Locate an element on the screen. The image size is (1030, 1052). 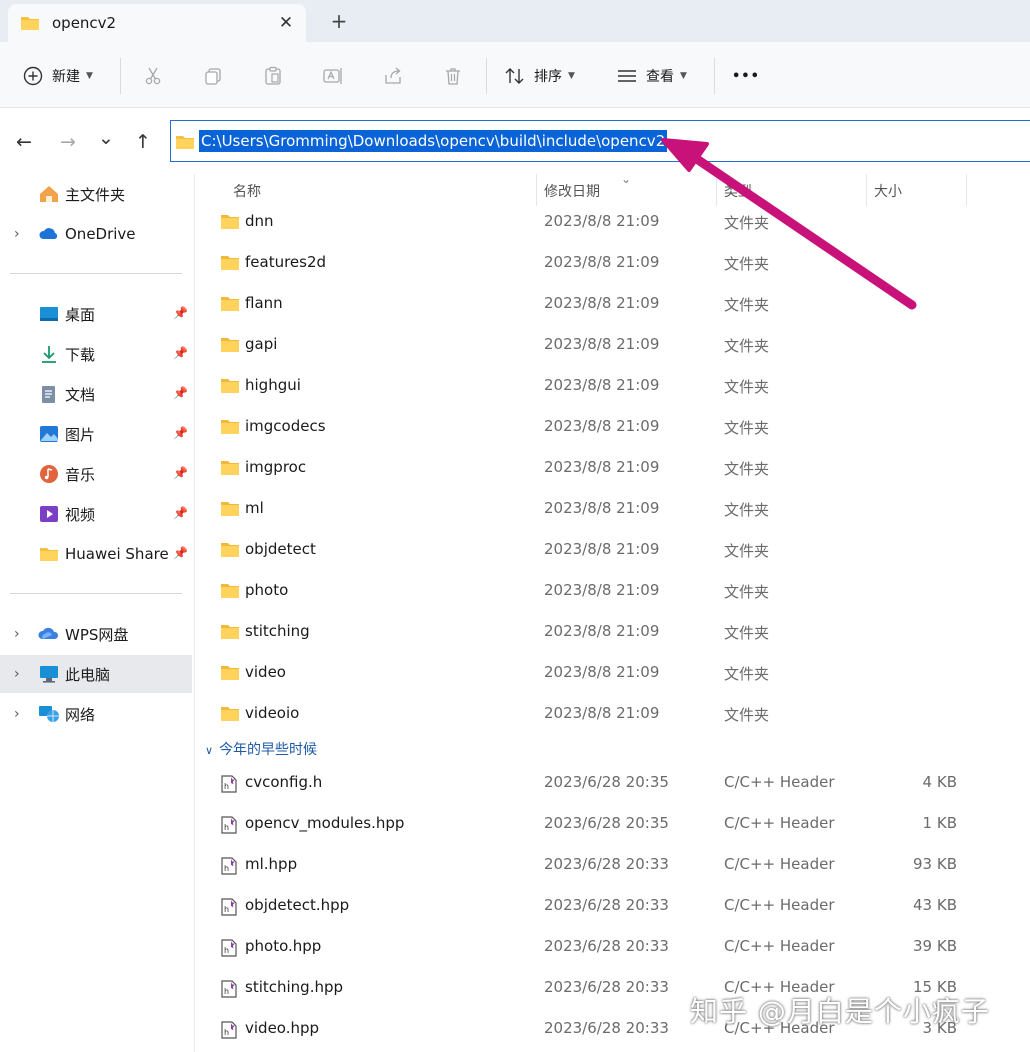
folder-row: videoio 2023/8/8 21:09 文件夹 is located at coordinates (615, 714).